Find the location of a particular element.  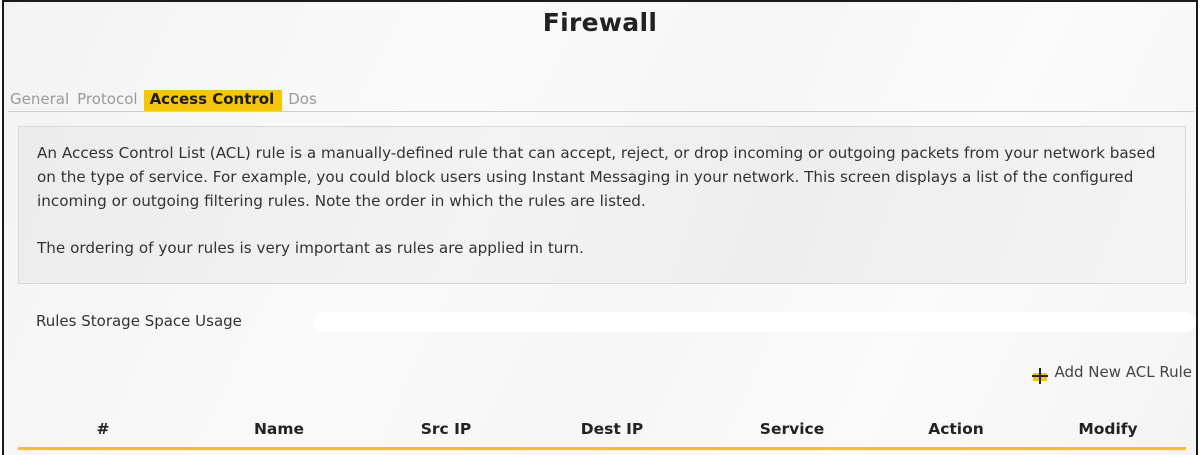

column-header-action: Action is located at coordinates (956, 428).